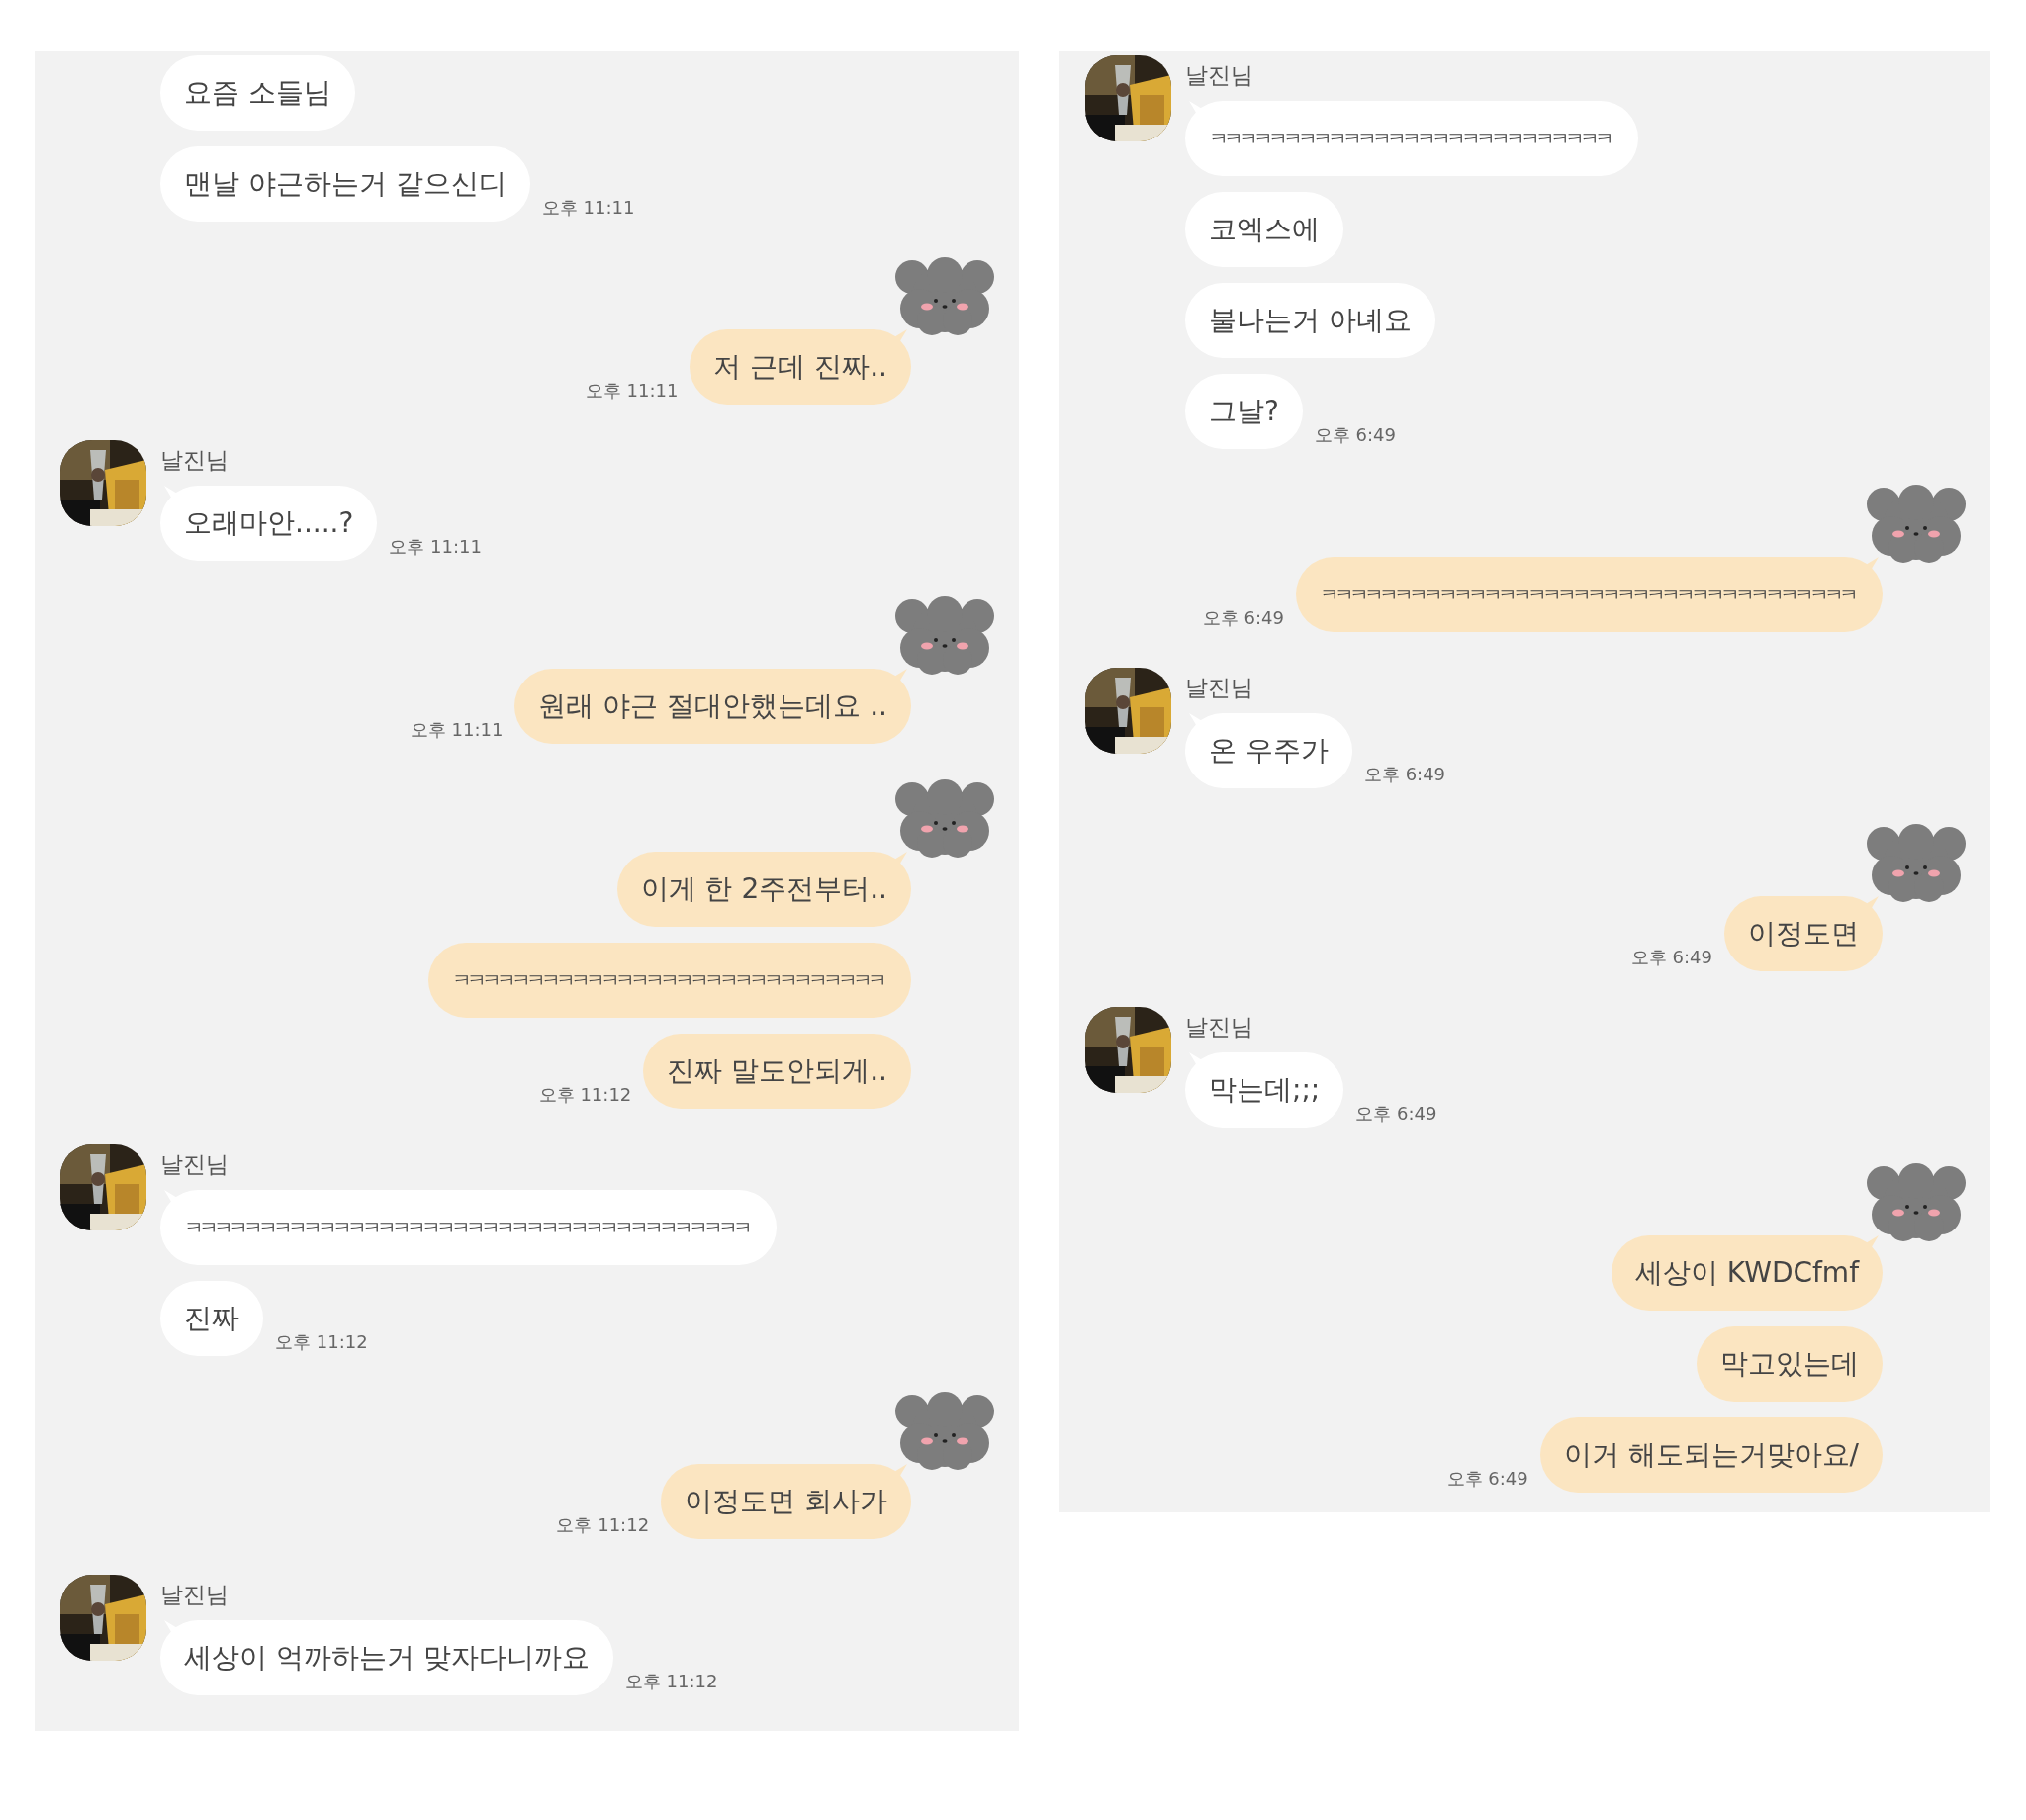  Describe the element at coordinates (1790, 1364) in the screenshot. I see `message-bubble: 막고있는데` at that location.